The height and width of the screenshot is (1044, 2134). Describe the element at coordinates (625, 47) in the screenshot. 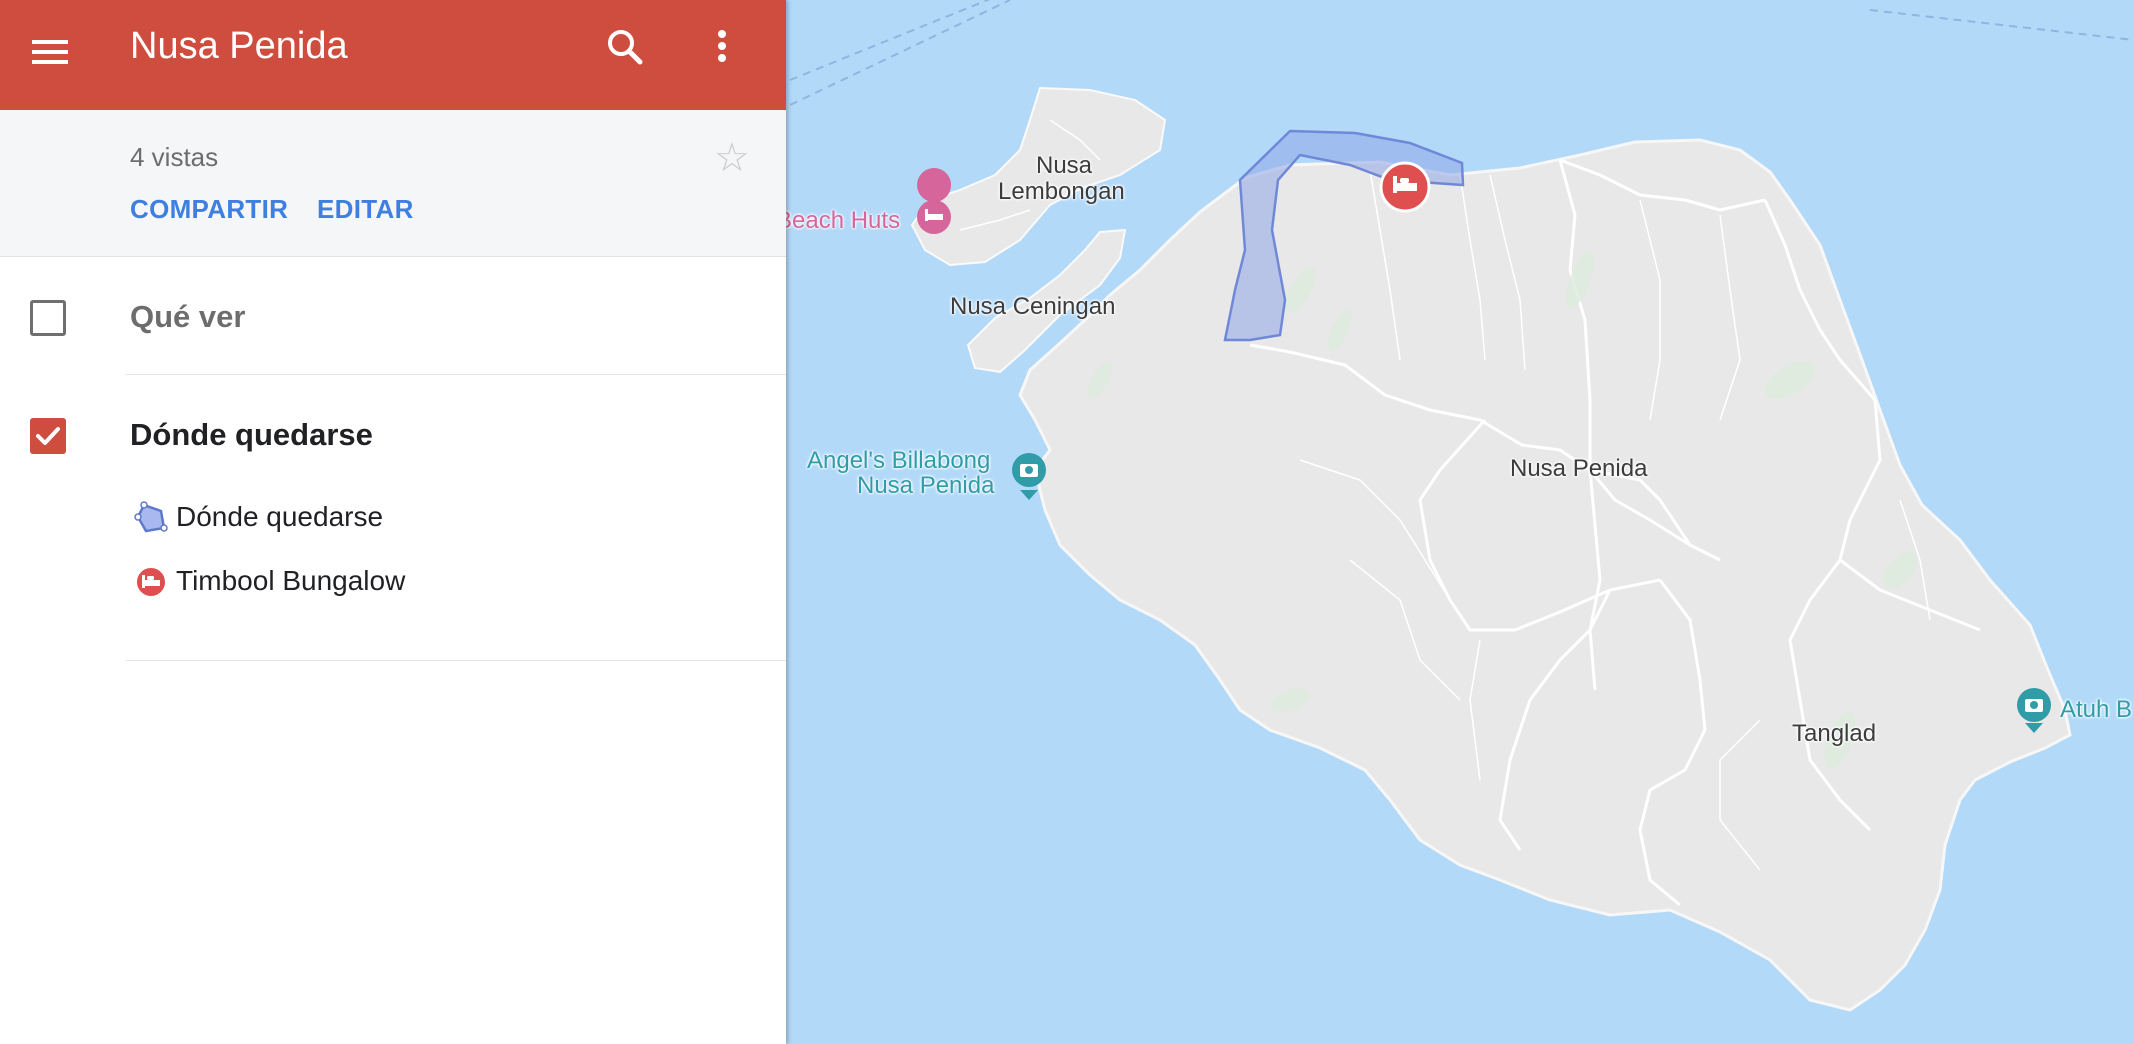

I see `search-icon` at that location.